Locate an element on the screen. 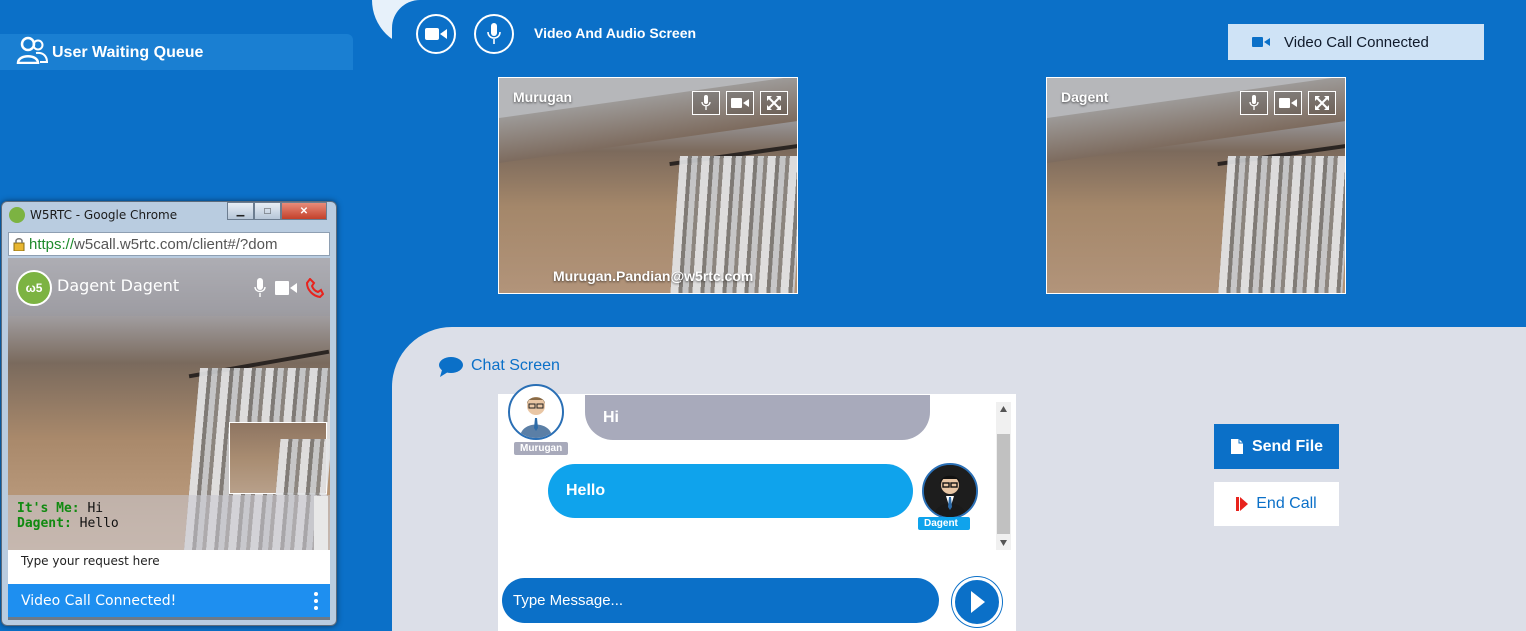  play-arrow-icon is located at coordinates (978, 602).